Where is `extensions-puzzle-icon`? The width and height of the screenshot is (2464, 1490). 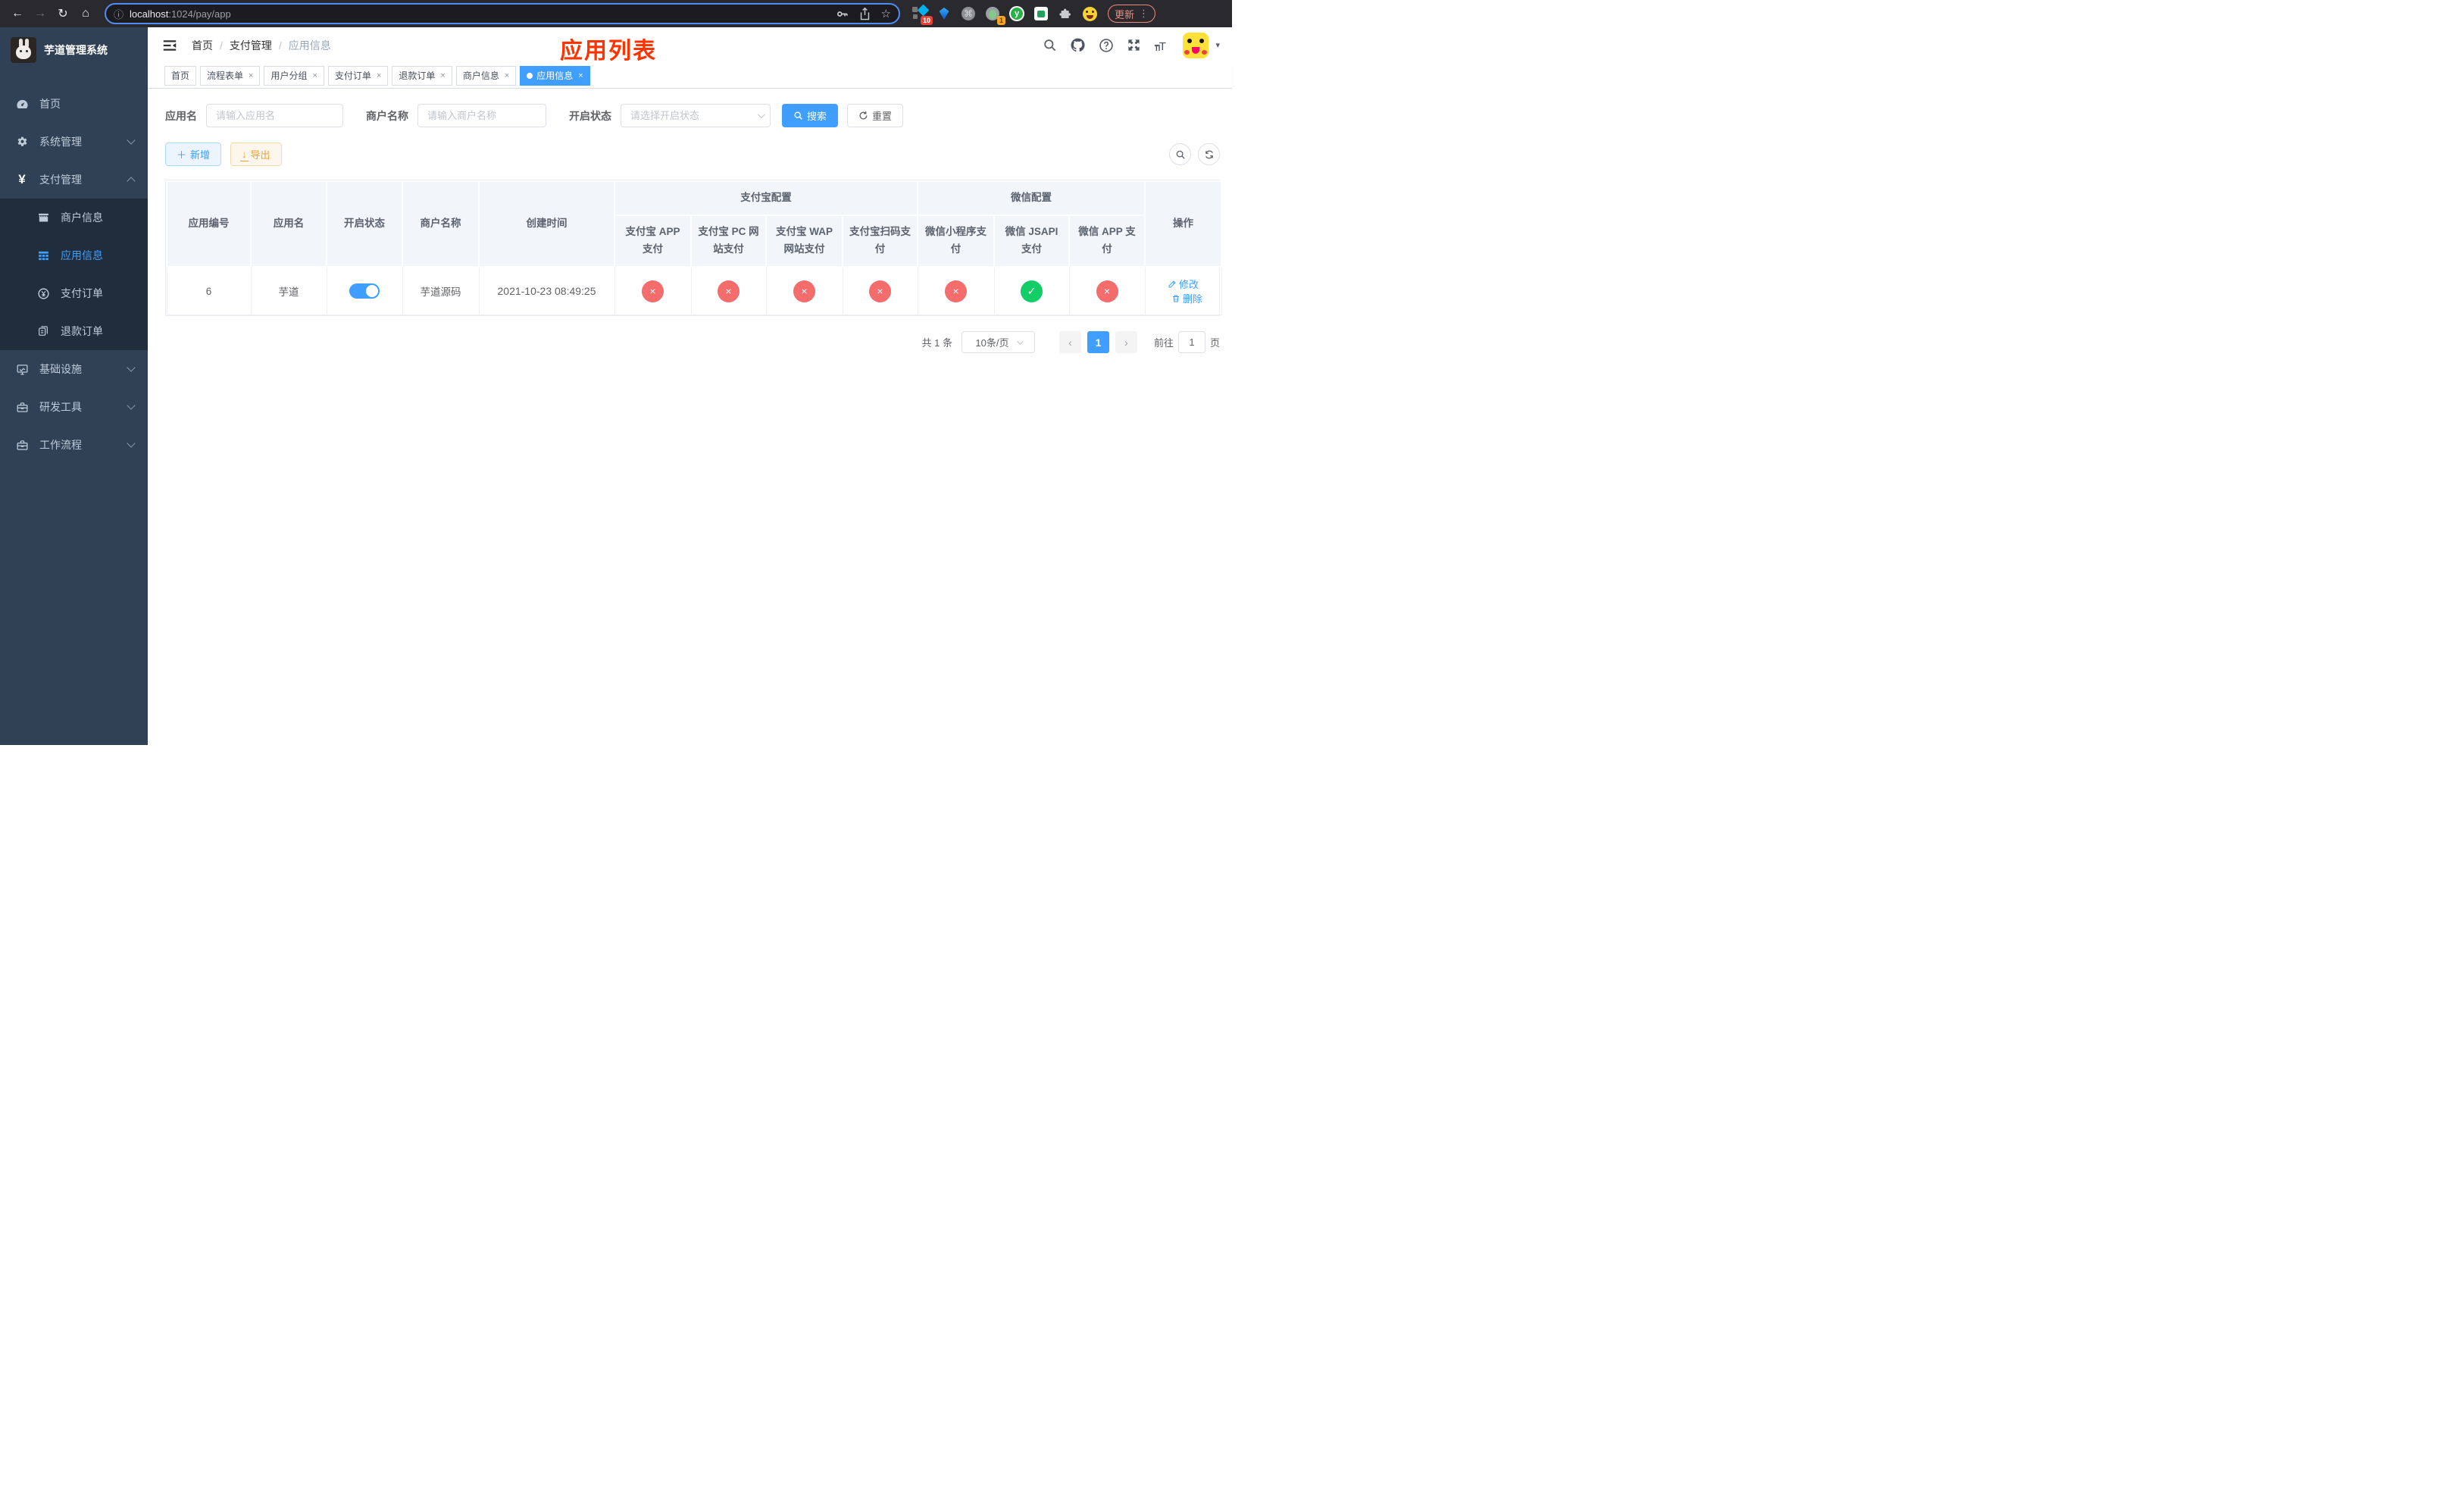
extensions-puzzle-icon is located at coordinates (1065, 14).